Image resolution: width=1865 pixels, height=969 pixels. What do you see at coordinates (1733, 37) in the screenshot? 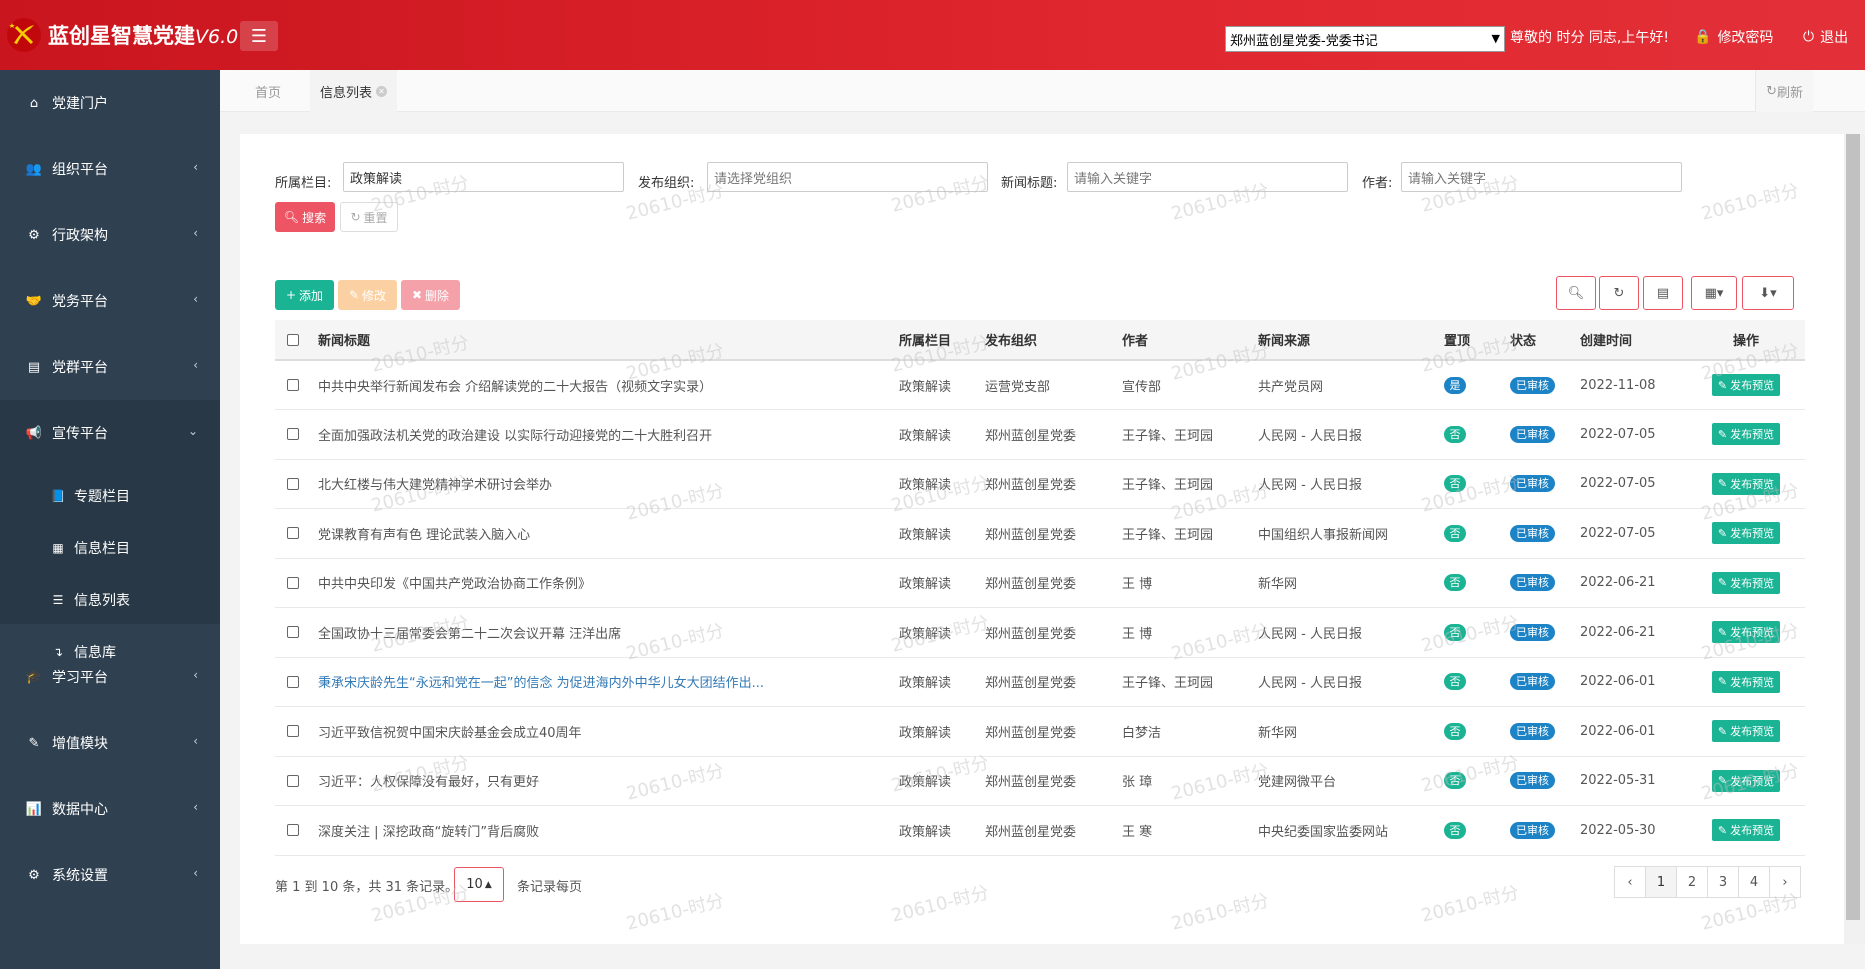
I see `change-password-link: 🔒 修改密码` at bounding box center [1733, 37].